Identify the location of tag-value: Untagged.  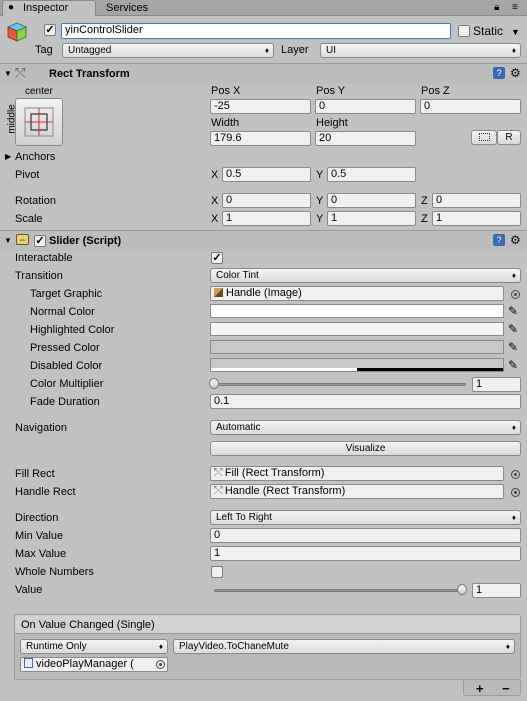
(90, 50).